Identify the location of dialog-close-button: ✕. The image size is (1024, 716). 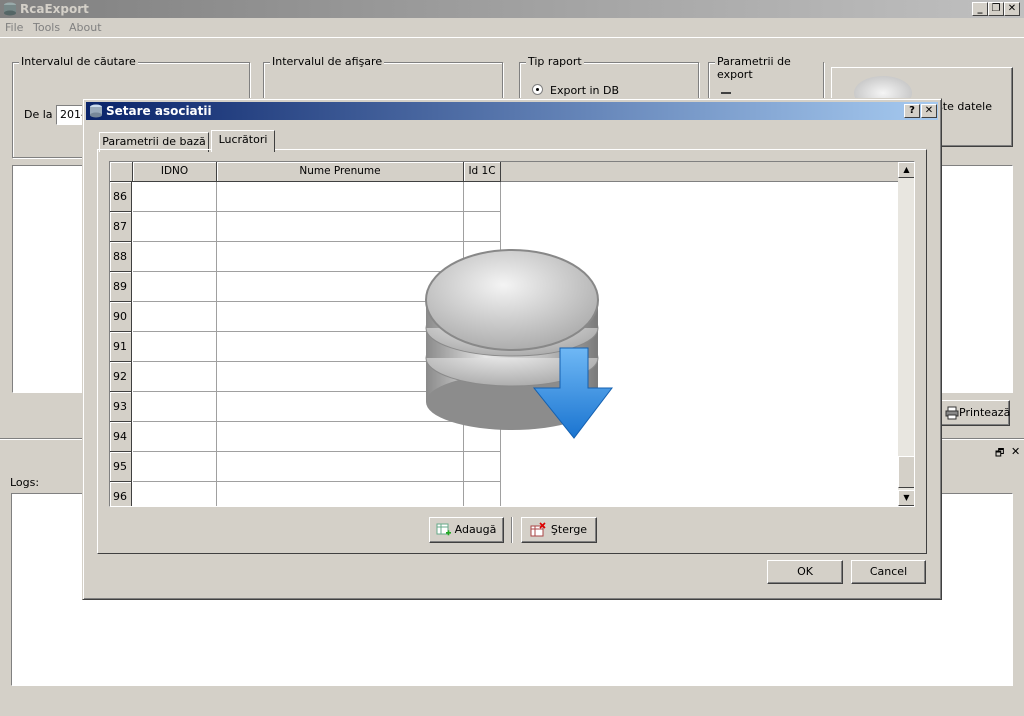
(929, 111).